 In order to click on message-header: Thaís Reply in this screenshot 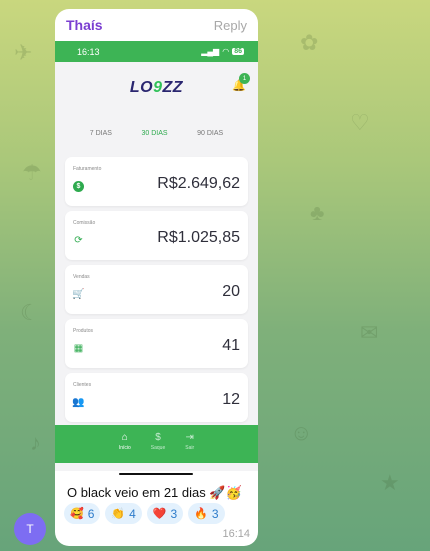, I will do `click(156, 25)`.